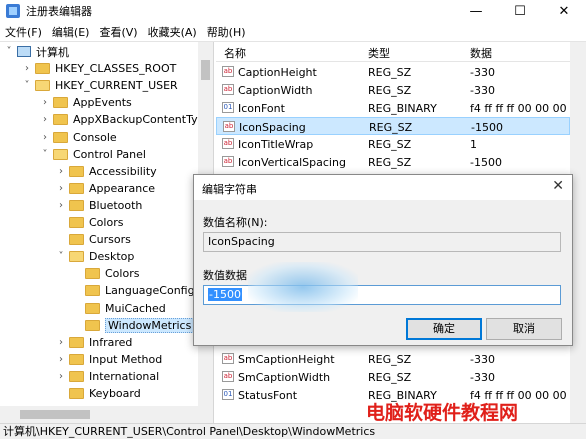 This screenshot has height=439, width=586. What do you see at coordinates (122, 188) in the screenshot?
I see `tree-node-label: Appearance` at bounding box center [122, 188].